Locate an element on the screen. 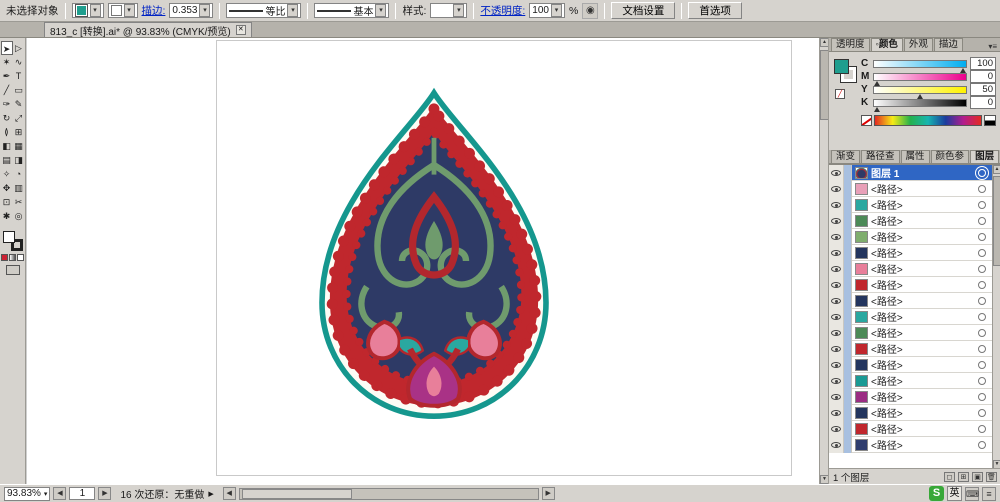 This screenshot has height=502, width=1000. tool-graph: ▥ is located at coordinates (19, 188).